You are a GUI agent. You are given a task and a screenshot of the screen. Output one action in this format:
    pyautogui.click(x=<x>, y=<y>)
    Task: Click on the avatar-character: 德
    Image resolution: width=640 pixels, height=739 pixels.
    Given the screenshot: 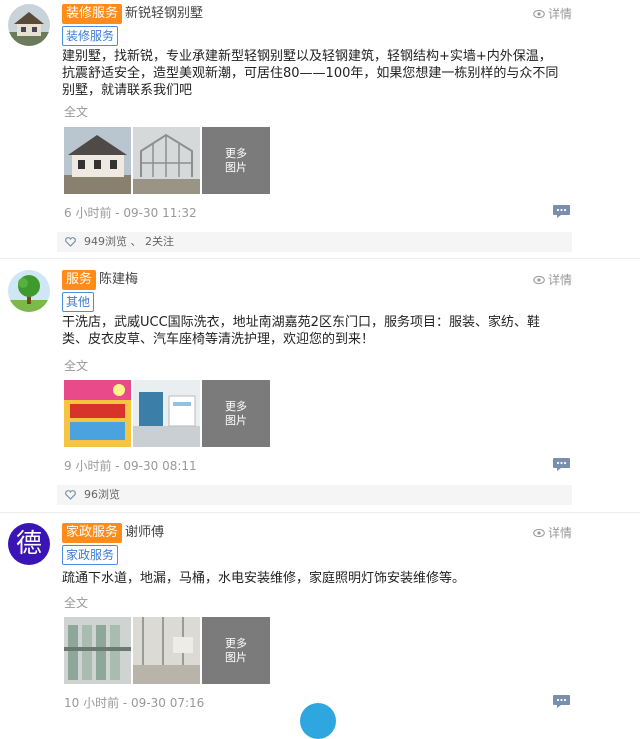 What is the action you would take?
    pyautogui.click(x=28, y=544)
    